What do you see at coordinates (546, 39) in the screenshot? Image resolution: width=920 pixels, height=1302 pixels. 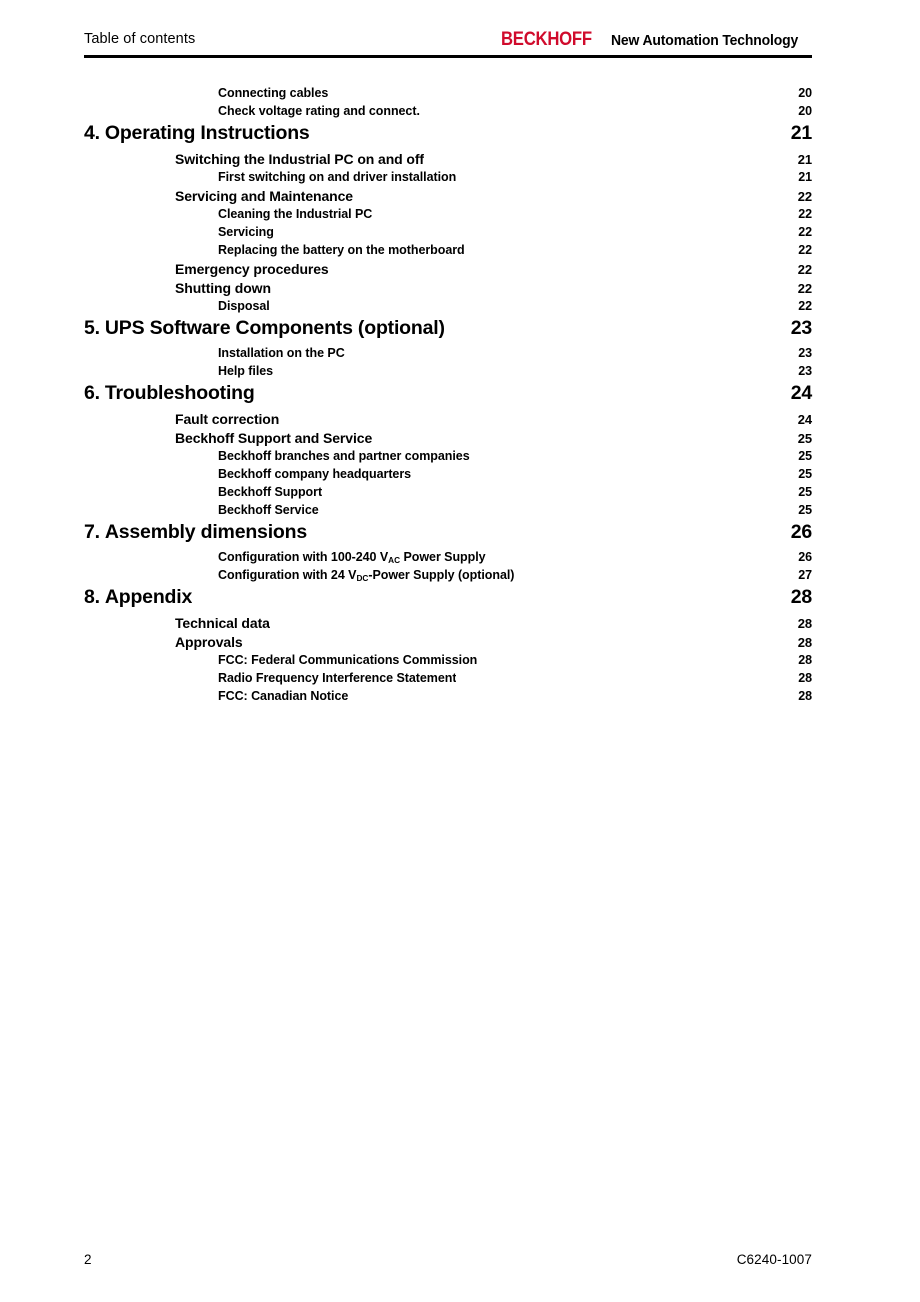 I see `brand-wordmark: BECKHOFF` at bounding box center [546, 39].